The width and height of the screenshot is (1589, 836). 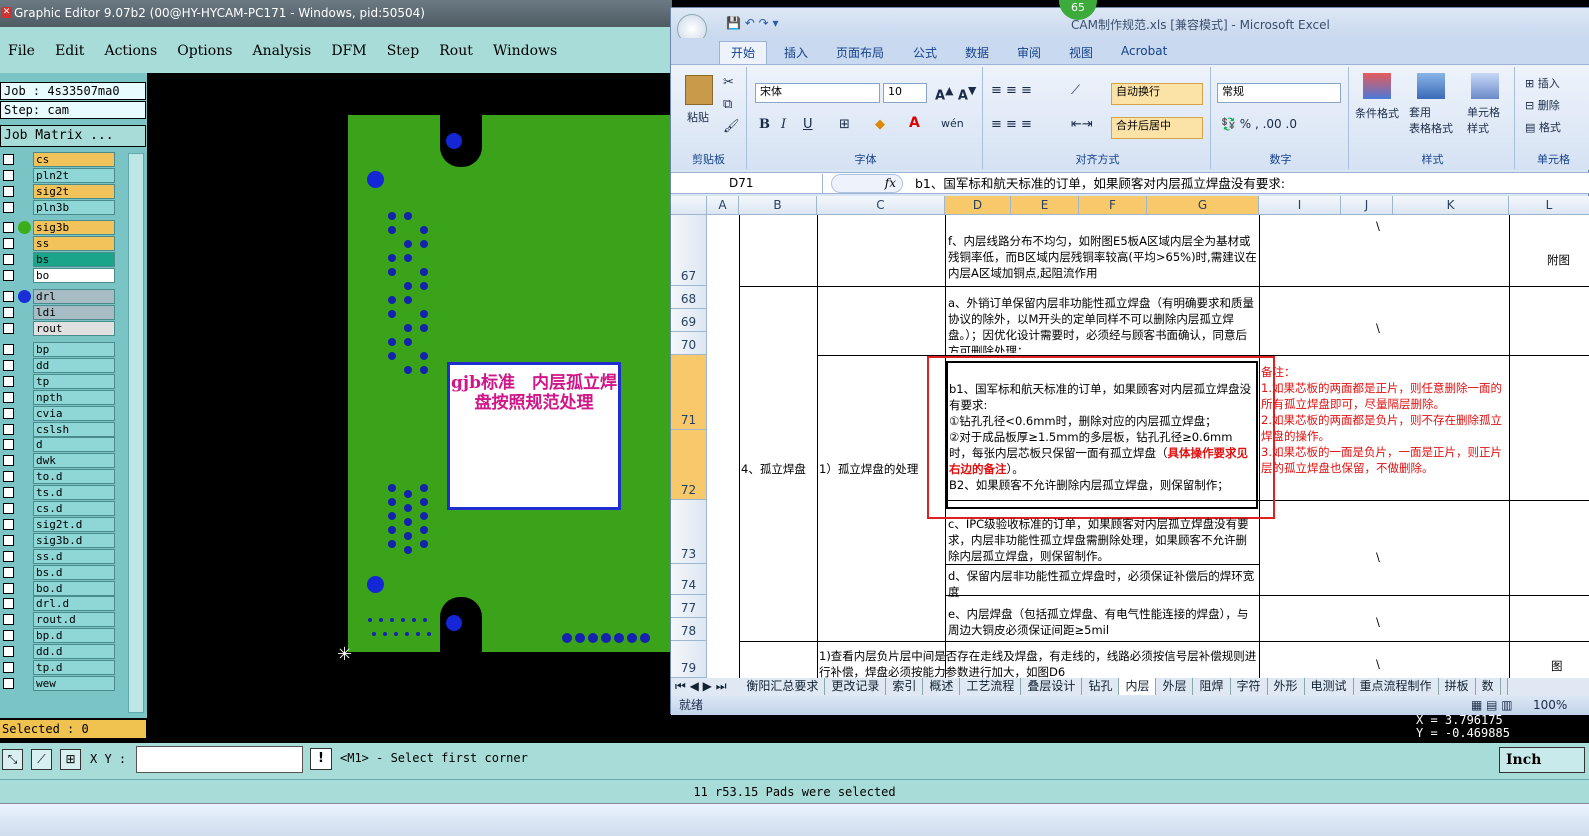 What do you see at coordinates (58, 683) in the screenshot?
I see `layer-row-wew: wew` at bounding box center [58, 683].